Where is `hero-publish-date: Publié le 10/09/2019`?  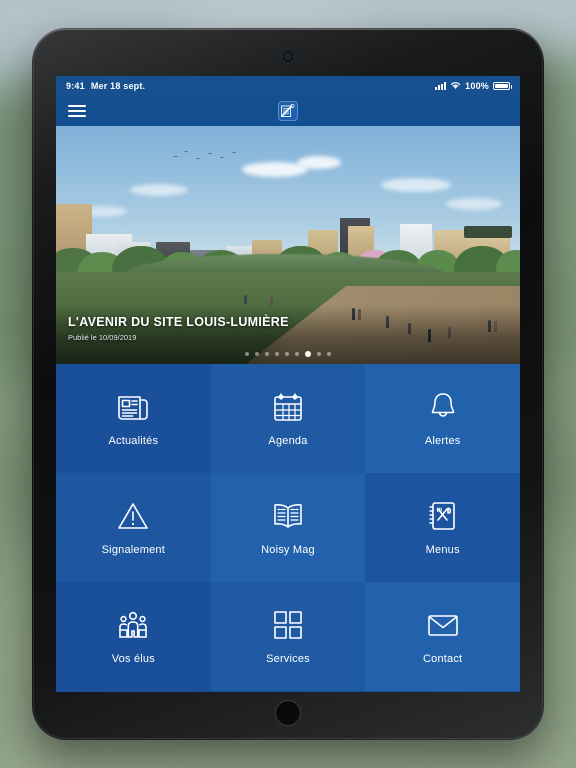 hero-publish-date: Publié le 10/09/2019 is located at coordinates (102, 337).